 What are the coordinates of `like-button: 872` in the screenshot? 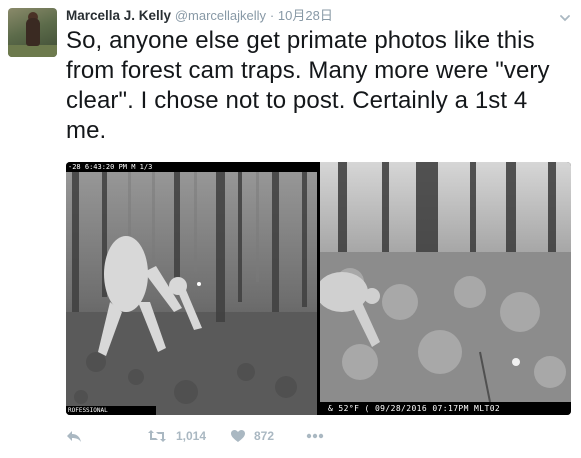 It's located at (252, 436).